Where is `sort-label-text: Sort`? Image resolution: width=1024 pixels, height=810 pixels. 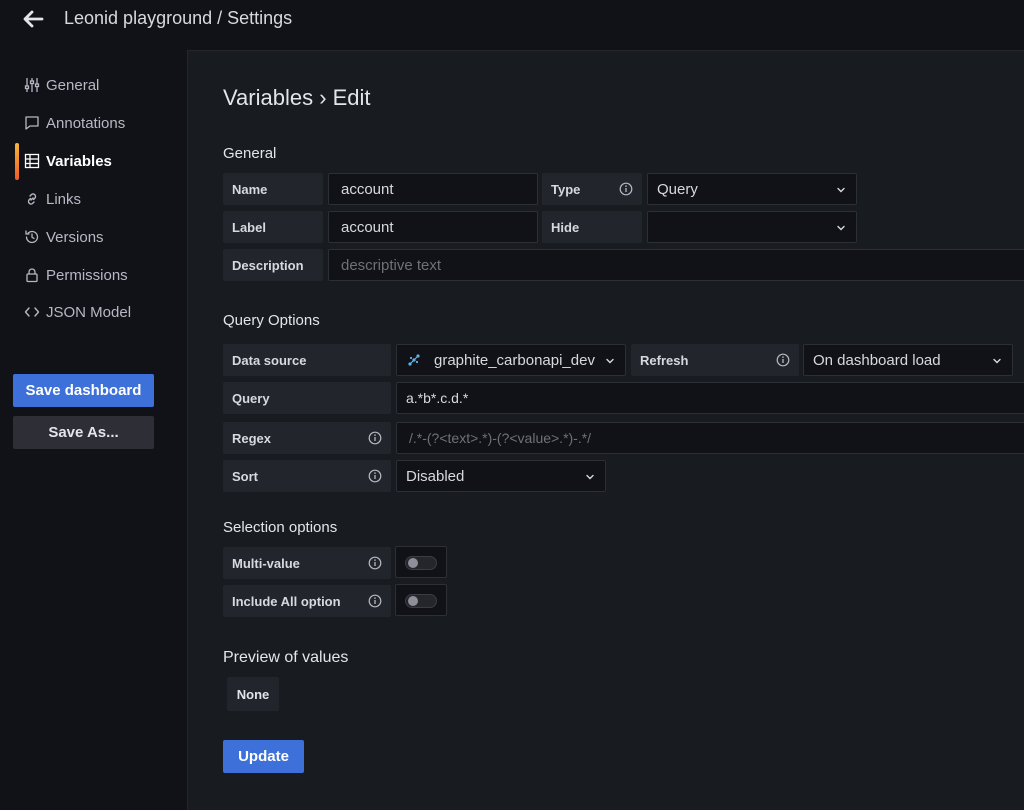 sort-label-text: Sort is located at coordinates (245, 476).